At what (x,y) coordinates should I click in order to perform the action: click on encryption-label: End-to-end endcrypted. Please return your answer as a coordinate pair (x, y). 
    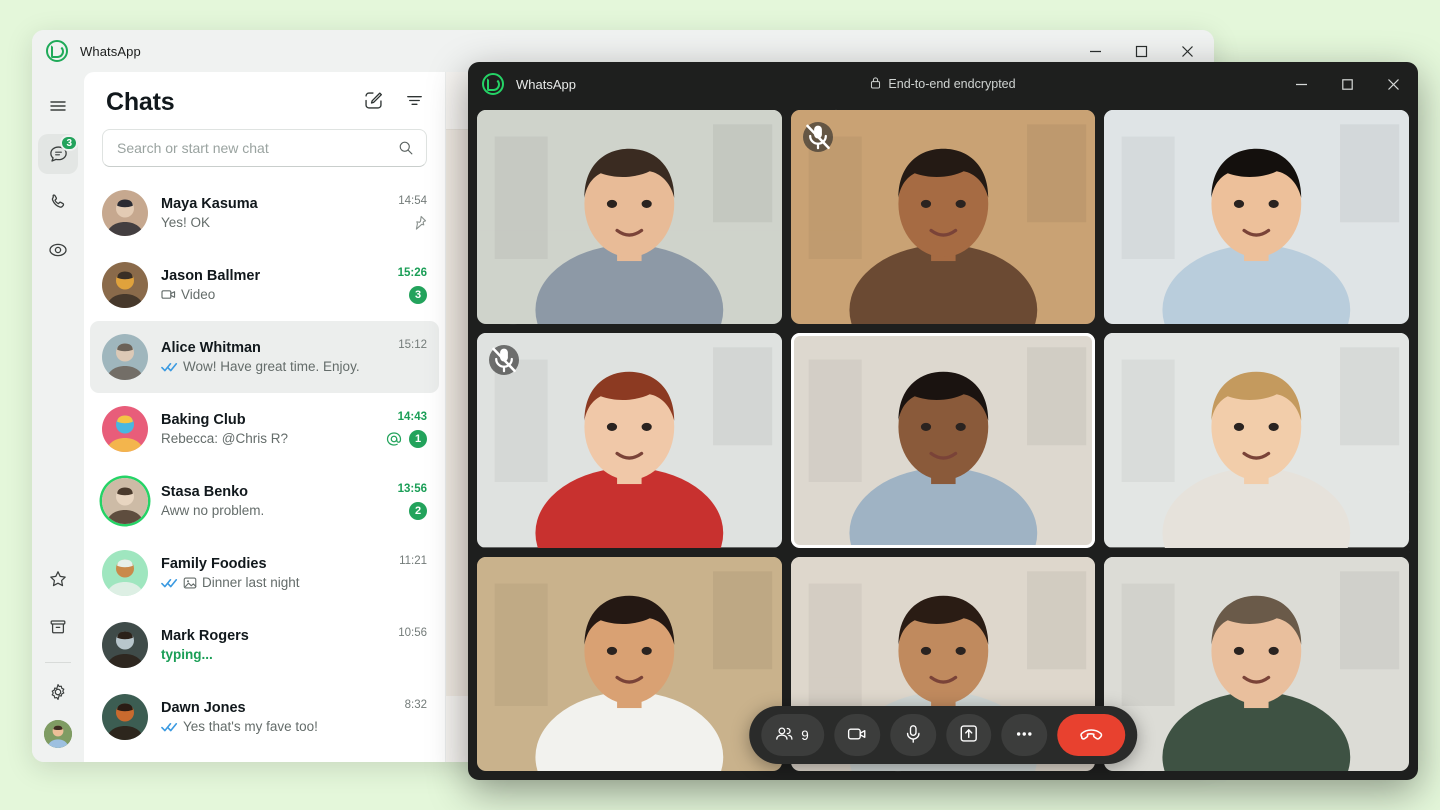
    Looking at the image, I should click on (952, 84).